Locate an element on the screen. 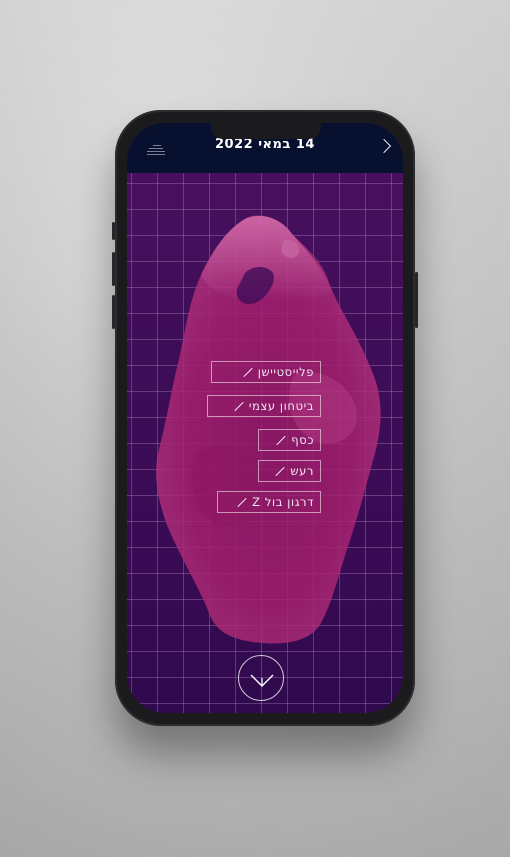  menu-item-label: כסף is located at coordinates (302, 440).